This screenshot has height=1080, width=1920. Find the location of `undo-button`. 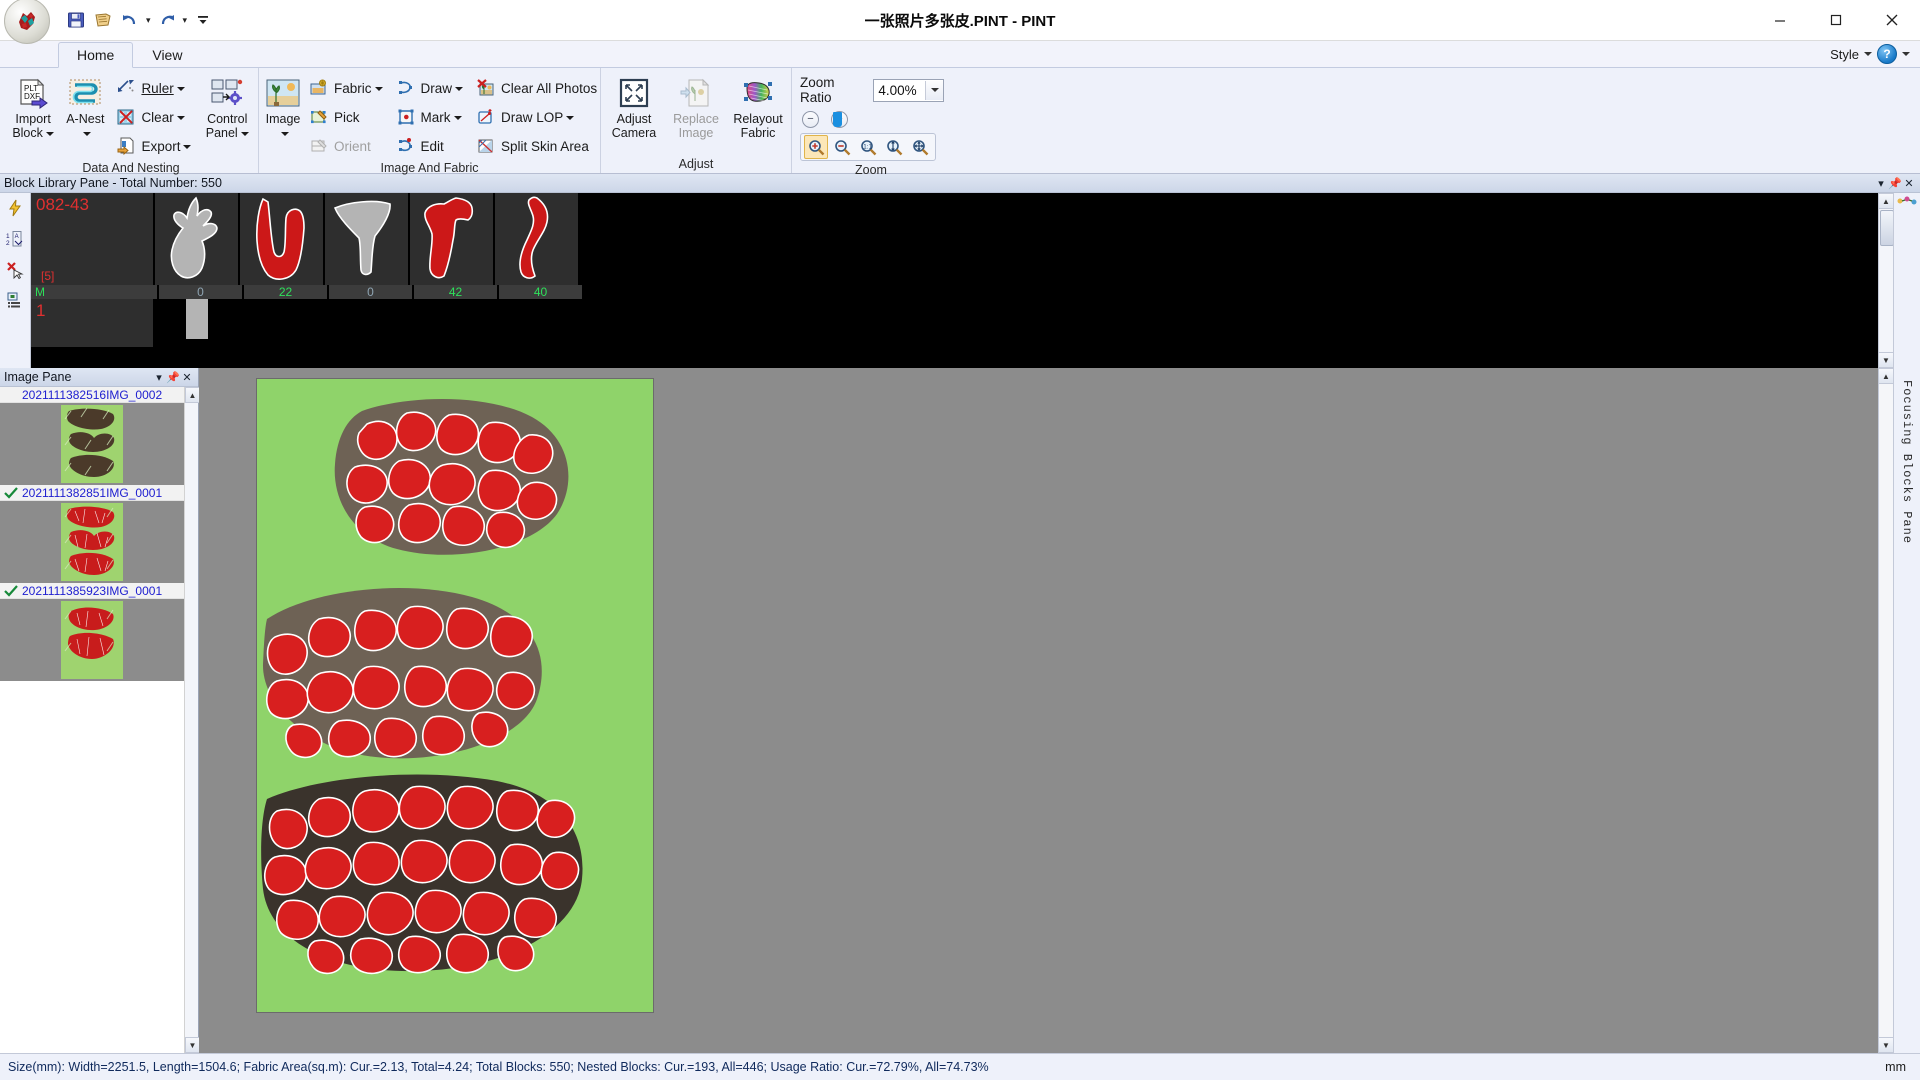

undo-button is located at coordinates (130, 20).